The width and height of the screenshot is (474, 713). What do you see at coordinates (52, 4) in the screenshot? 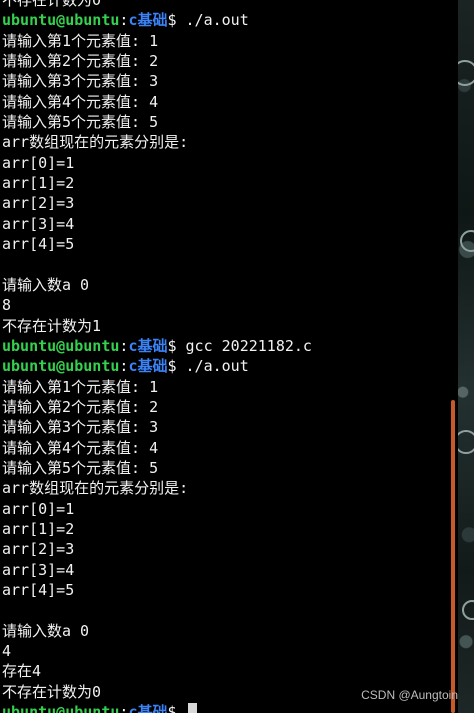
I see `output-line: 不存在计数为0` at bounding box center [52, 4].